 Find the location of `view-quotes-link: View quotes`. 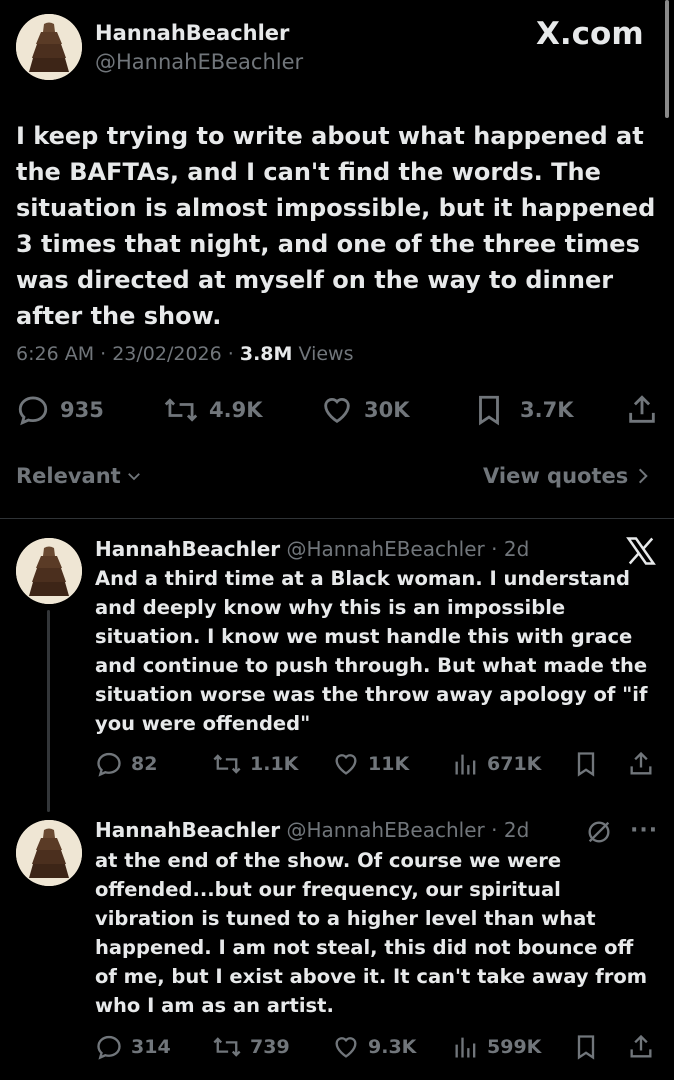

view-quotes-link: View quotes is located at coordinates (566, 476).